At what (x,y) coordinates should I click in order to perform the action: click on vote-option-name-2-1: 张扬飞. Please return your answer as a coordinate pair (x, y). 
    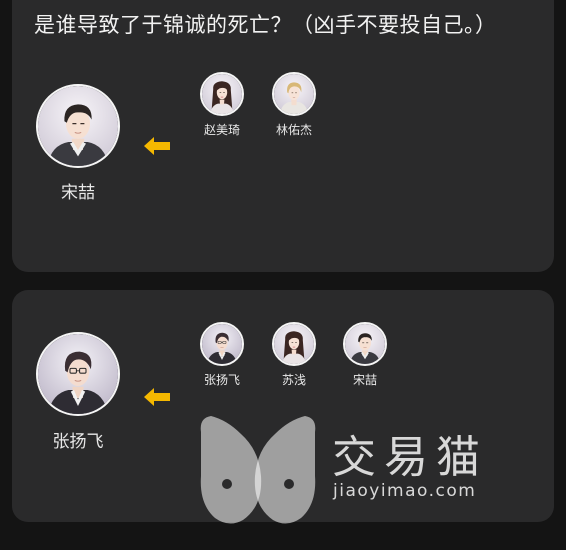
    Looking at the image, I should click on (221, 380).